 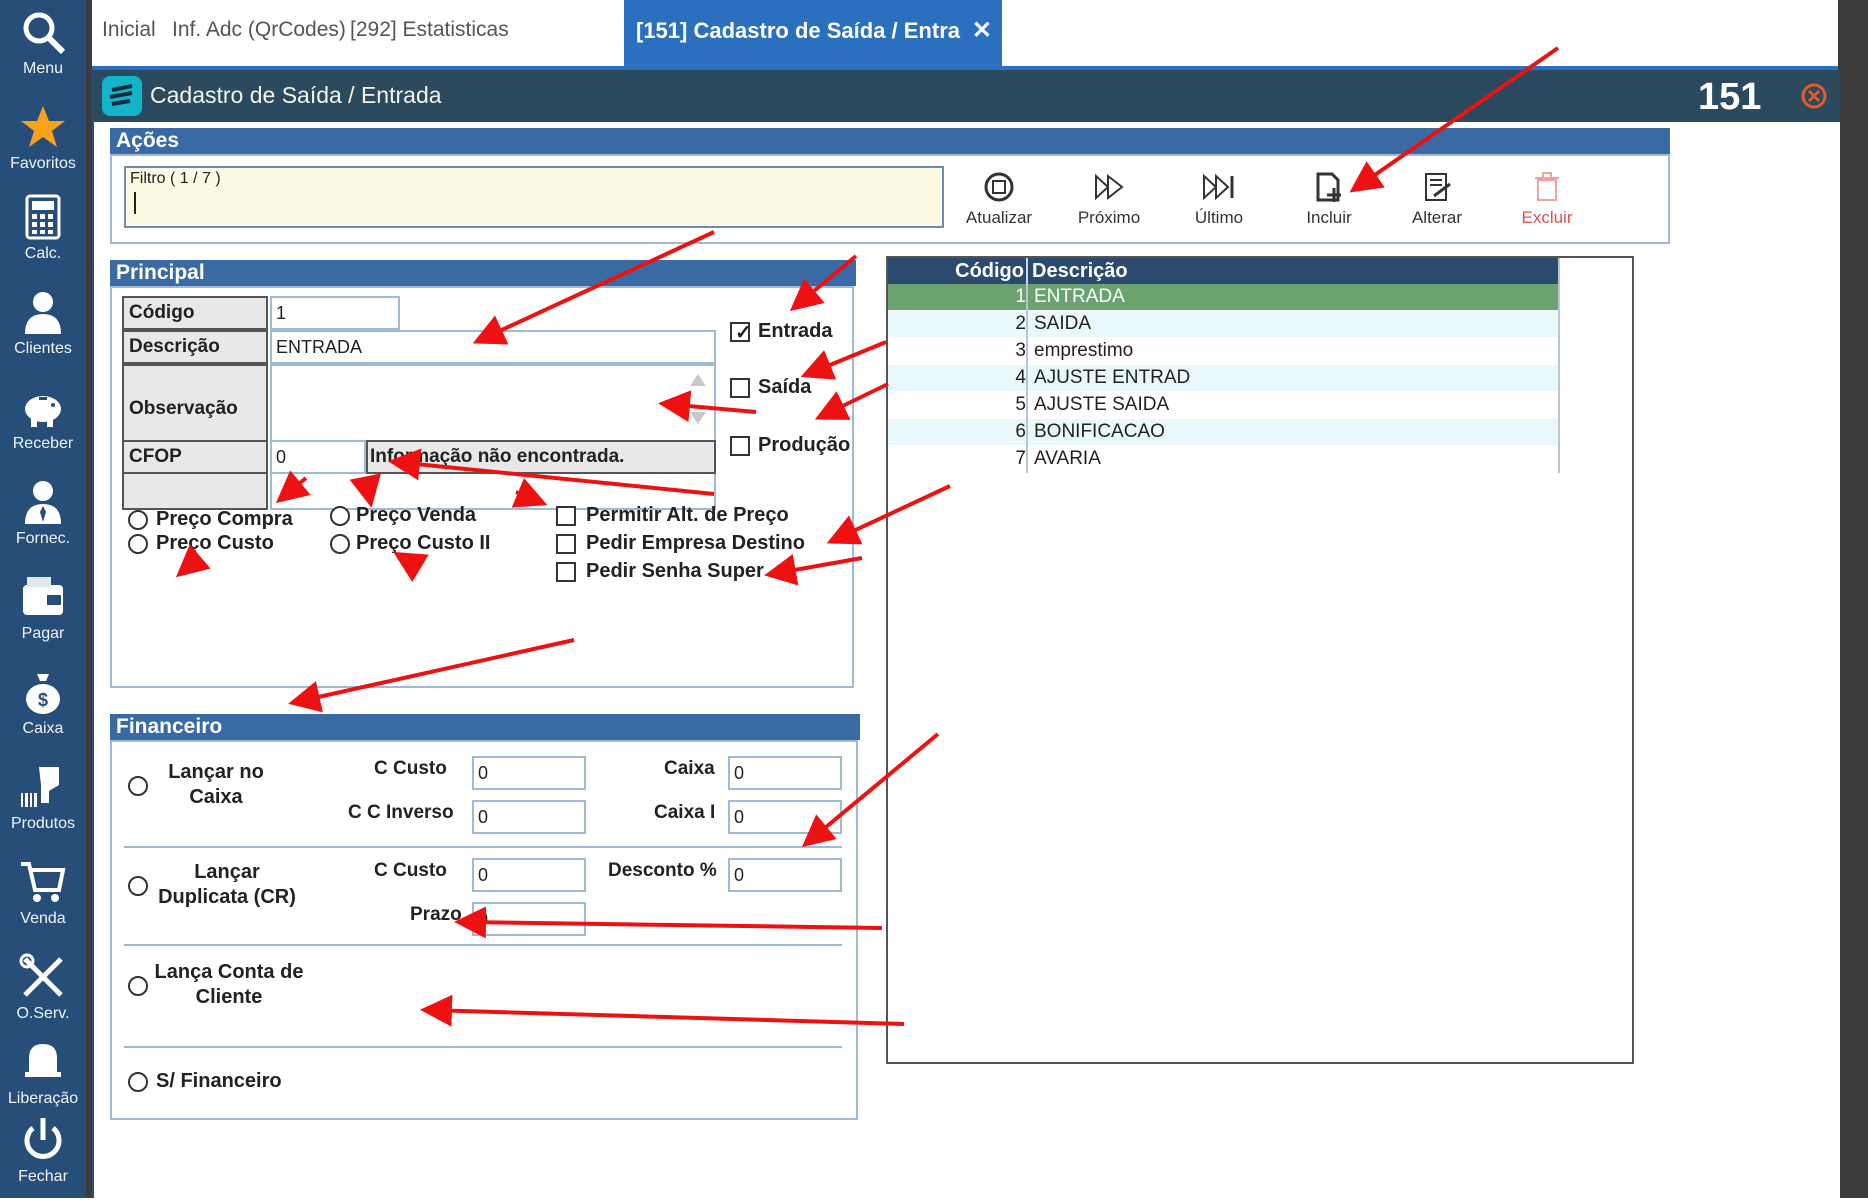 I want to click on sidebar-item-calc: Calc., so click(x=43, y=231).